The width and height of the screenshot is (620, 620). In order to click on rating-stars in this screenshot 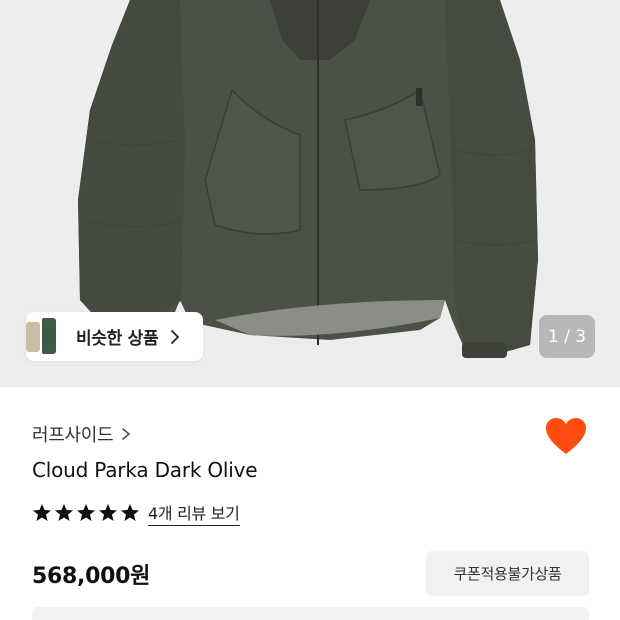, I will do `click(87, 513)`.